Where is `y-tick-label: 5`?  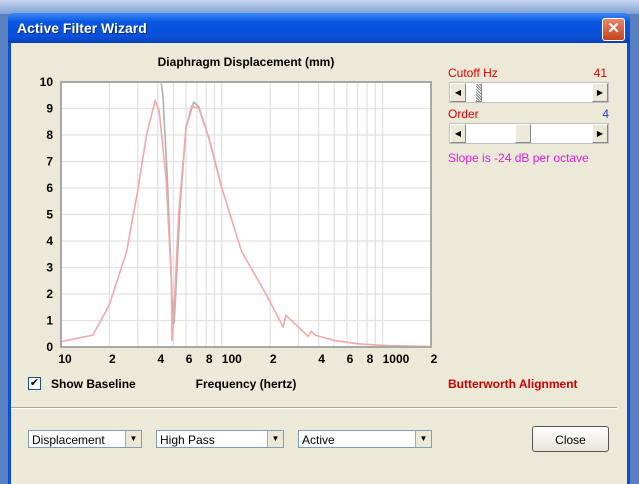
y-tick-label: 5 is located at coordinates (49, 215).